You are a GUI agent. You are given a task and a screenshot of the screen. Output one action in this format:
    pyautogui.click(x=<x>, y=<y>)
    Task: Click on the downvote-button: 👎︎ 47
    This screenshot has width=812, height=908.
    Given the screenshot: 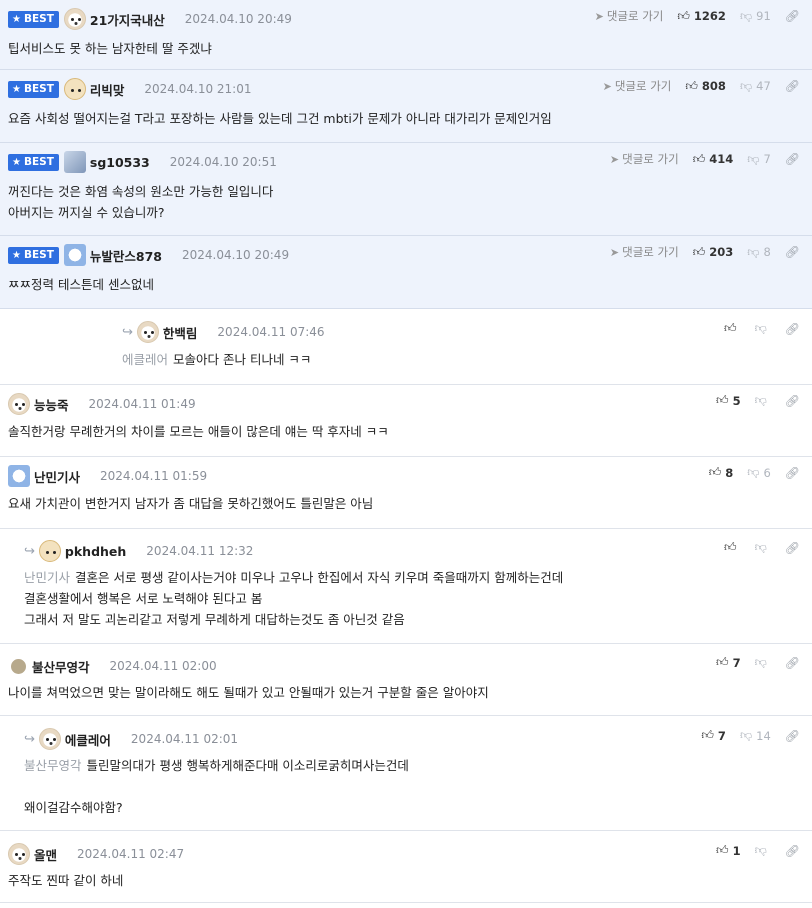 What is the action you would take?
    pyautogui.click(x=755, y=86)
    